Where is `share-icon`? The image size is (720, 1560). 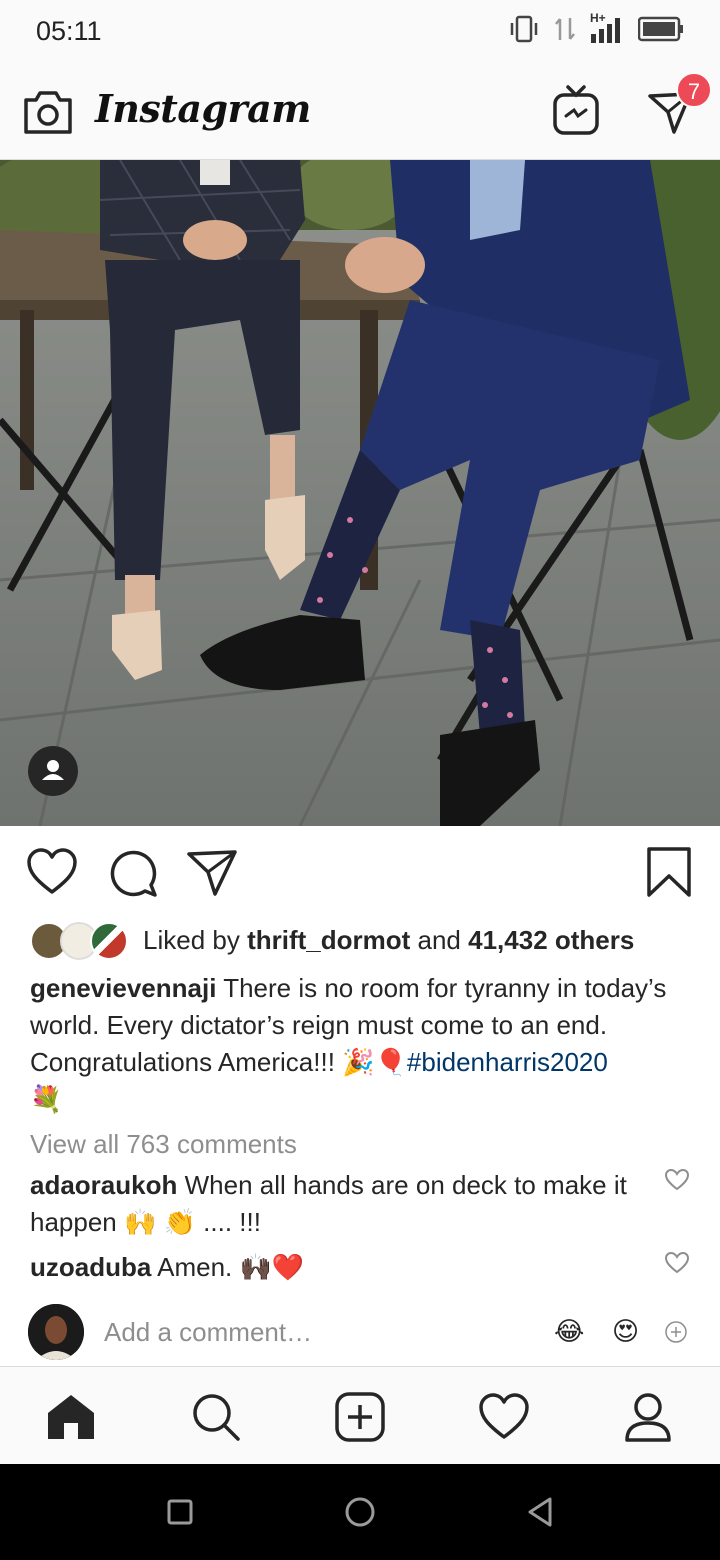
share-icon is located at coordinates (212, 873).